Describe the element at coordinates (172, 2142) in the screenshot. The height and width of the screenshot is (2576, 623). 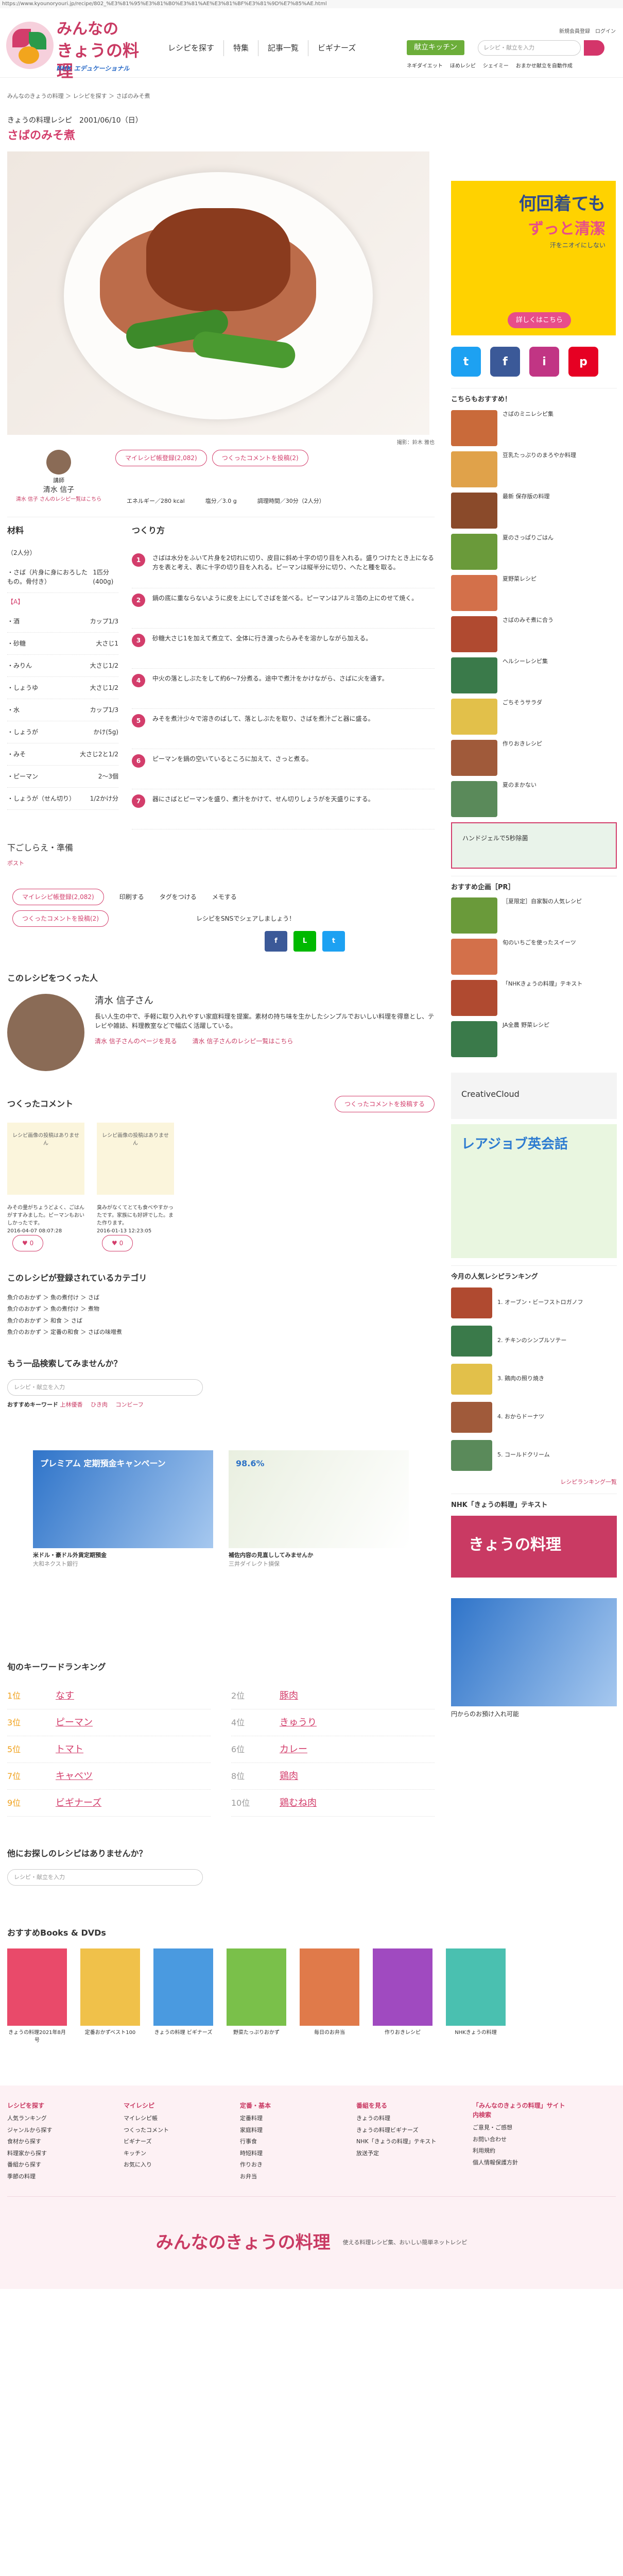
I see `footer-link: ビギナーズ` at that location.